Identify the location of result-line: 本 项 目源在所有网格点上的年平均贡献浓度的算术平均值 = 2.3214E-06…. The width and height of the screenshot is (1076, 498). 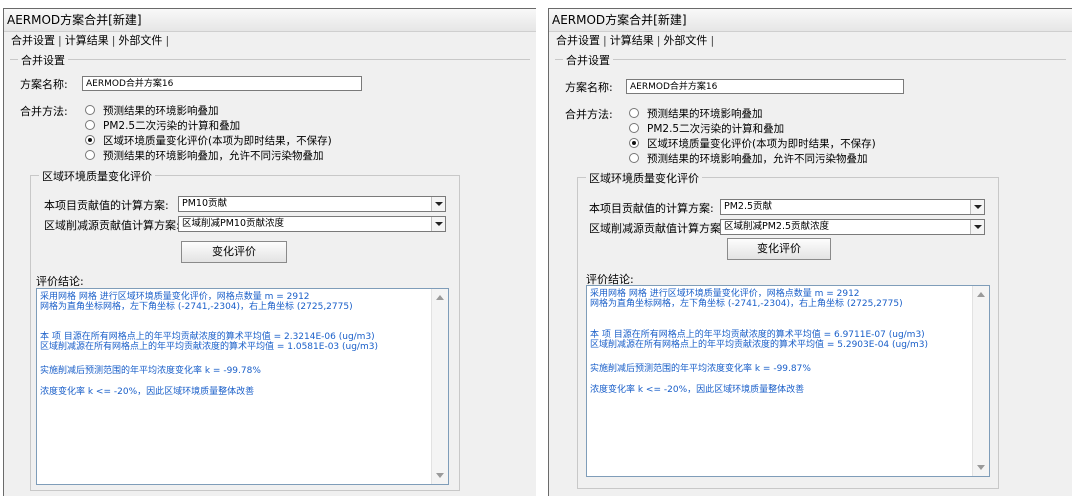
(207, 337).